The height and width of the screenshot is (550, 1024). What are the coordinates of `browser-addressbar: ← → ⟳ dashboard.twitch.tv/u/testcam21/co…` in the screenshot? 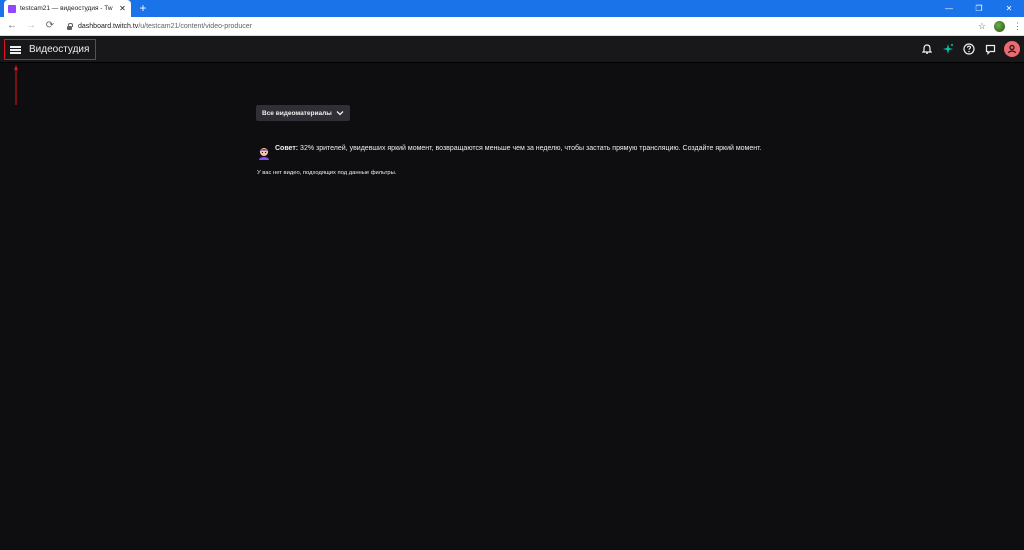 It's located at (512, 26).